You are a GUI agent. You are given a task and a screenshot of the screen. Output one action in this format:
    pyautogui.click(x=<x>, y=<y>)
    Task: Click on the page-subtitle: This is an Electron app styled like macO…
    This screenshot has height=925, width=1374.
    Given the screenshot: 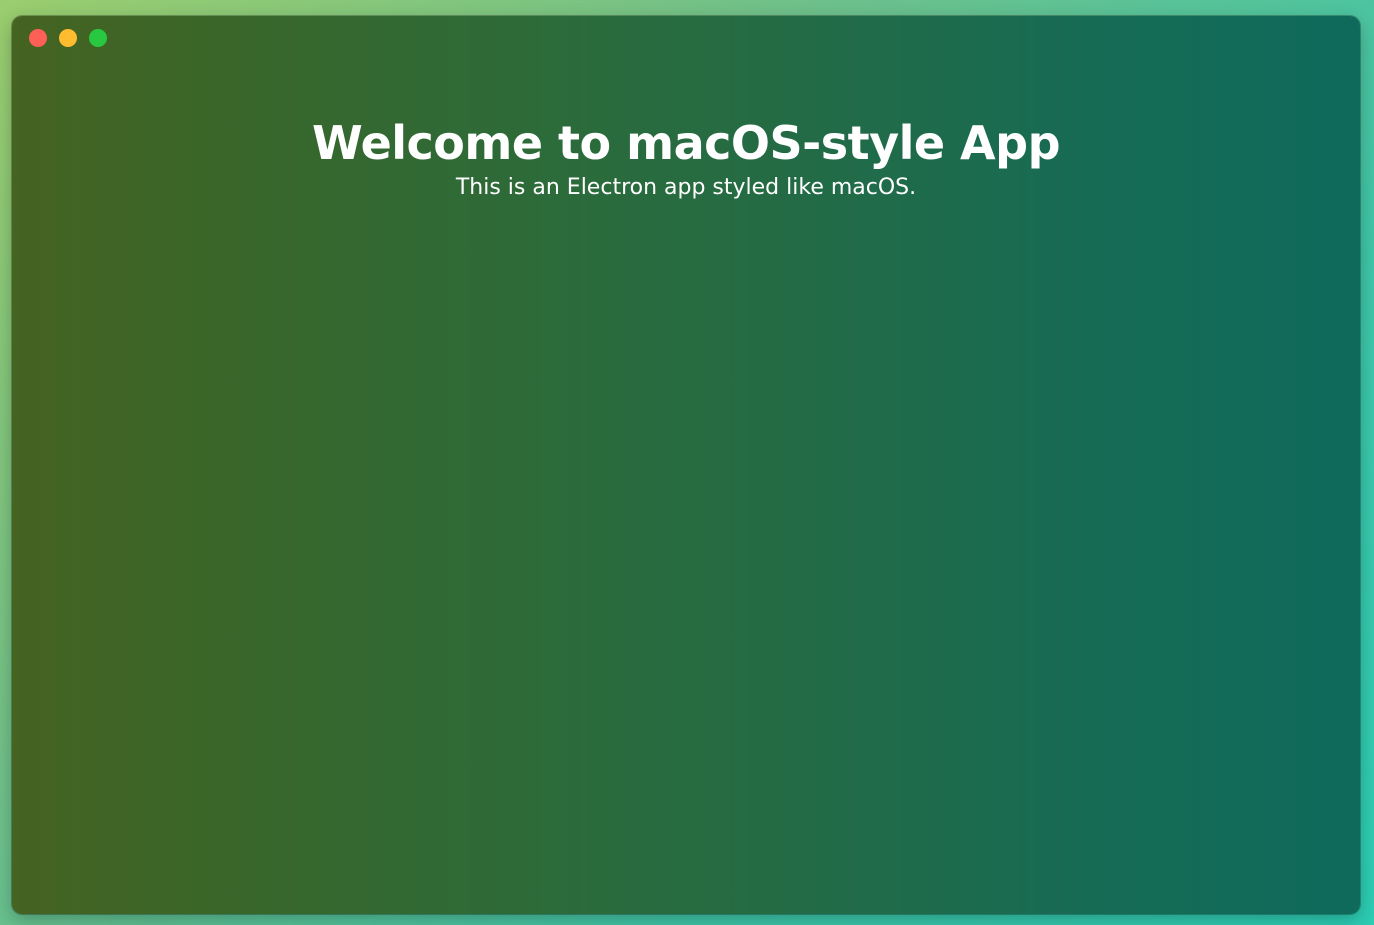 What is the action you would take?
    pyautogui.click(x=686, y=187)
    